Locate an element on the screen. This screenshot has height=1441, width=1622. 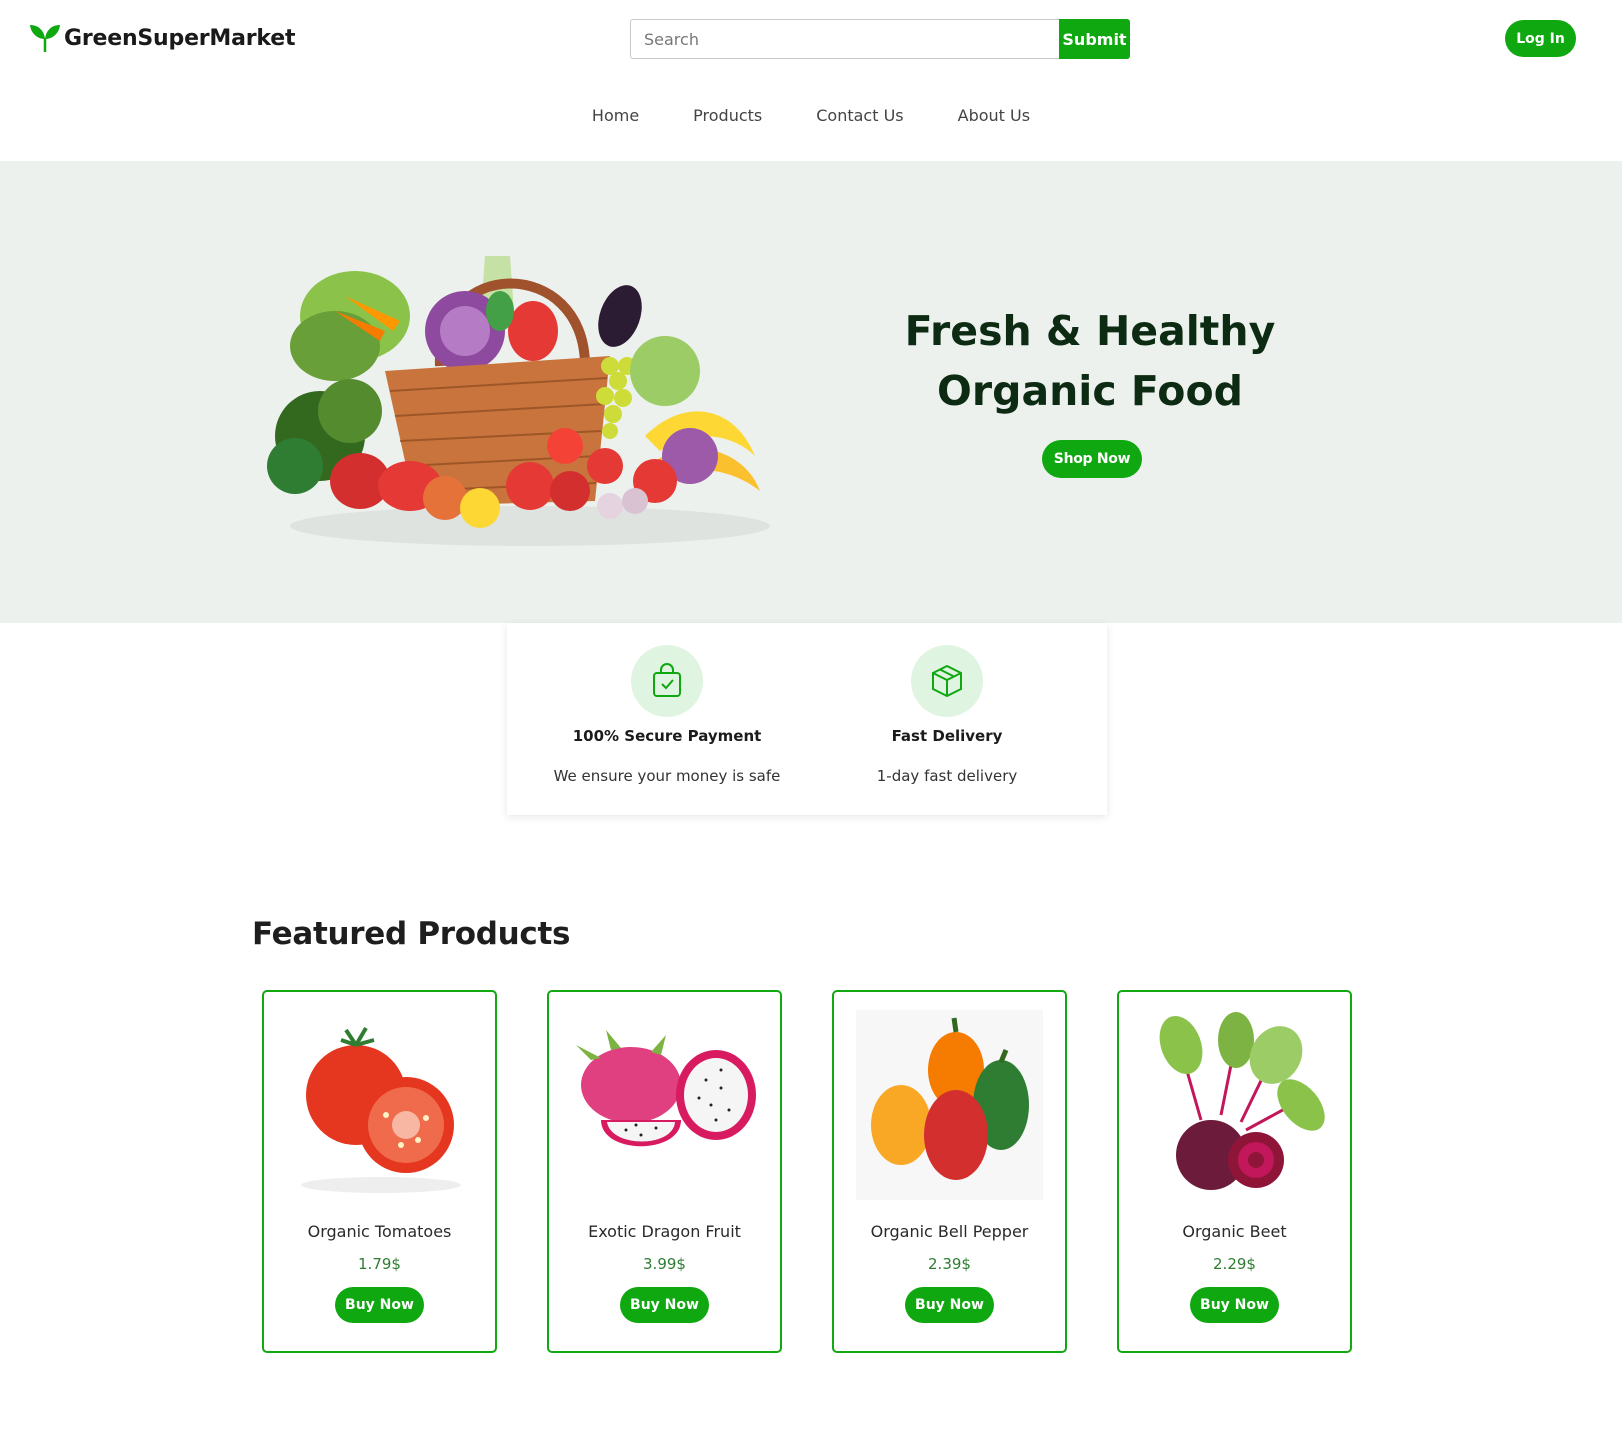
feature-title: Fast Delivery is located at coordinates (947, 736).